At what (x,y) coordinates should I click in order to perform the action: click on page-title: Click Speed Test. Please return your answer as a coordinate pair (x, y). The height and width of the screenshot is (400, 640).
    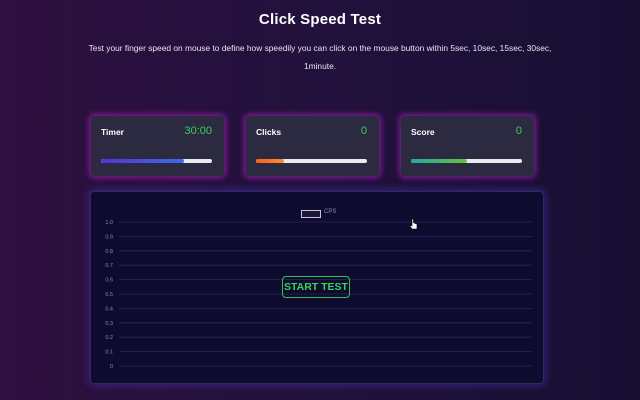
    Looking at the image, I should click on (320, 19).